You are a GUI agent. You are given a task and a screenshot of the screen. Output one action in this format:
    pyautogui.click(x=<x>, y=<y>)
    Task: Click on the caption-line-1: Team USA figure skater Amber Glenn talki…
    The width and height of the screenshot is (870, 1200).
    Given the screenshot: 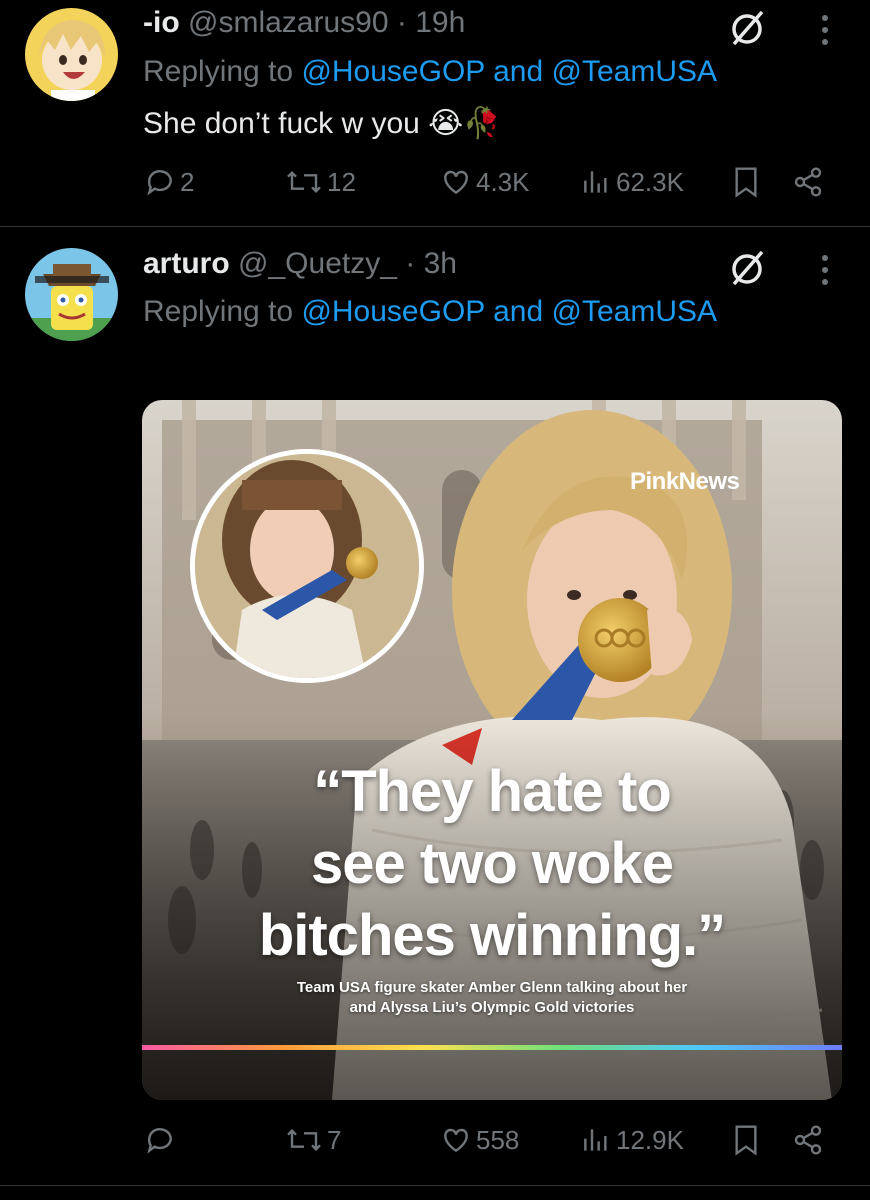 What is the action you would take?
    pyautogui.click(x=492, y=987)
    